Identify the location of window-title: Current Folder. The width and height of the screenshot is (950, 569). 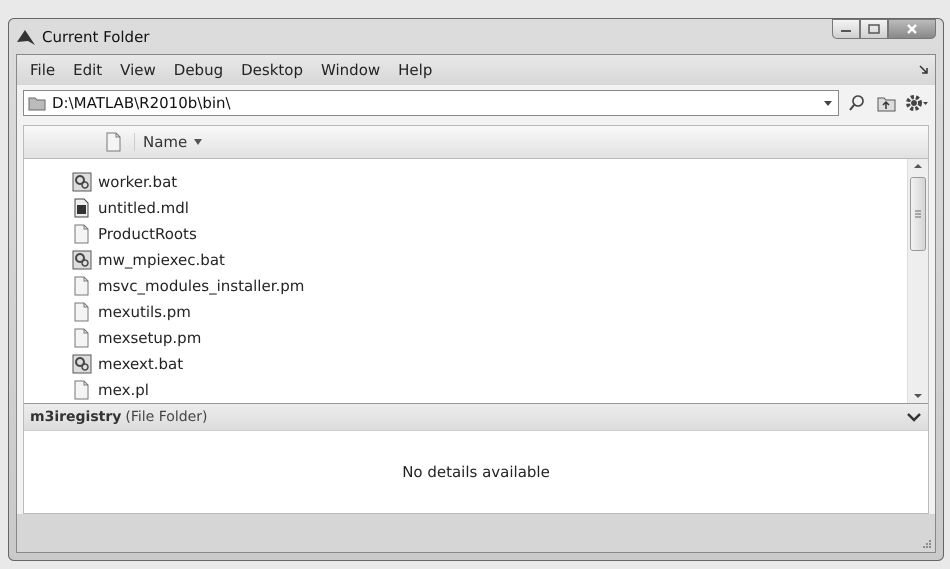
(96, 37).